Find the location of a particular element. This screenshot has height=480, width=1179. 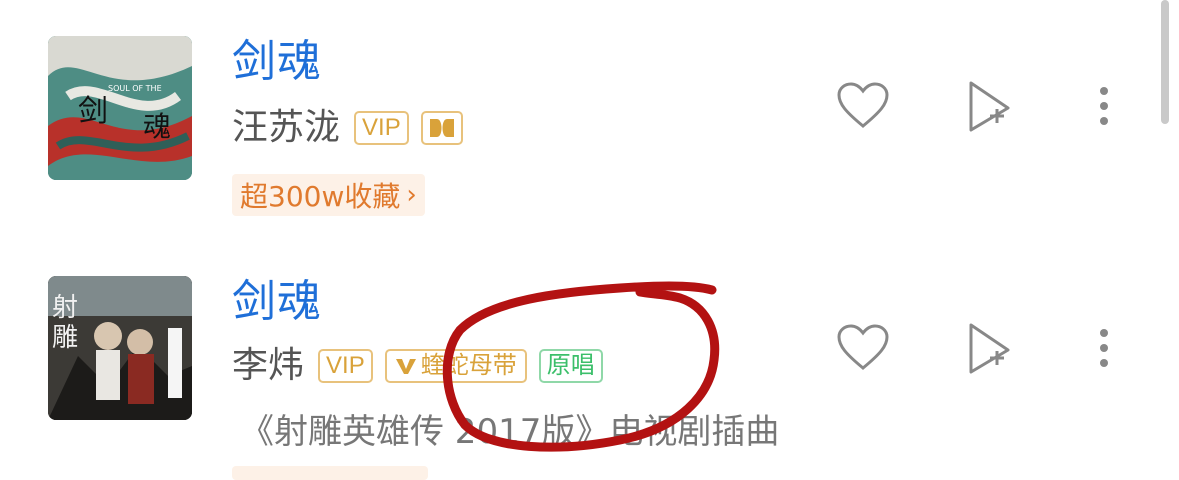

song-meta: 汪苏泷 VIP is located at coordinates (353, 128).